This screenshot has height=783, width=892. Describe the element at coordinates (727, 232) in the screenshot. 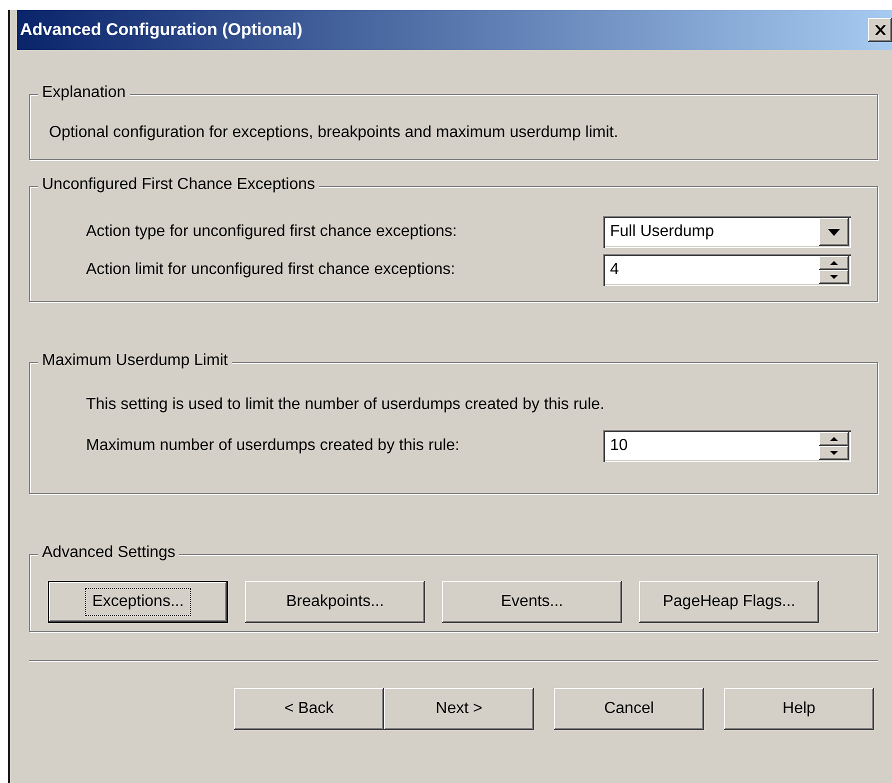

I see `dropdown-field: Full Userdump` at that location.